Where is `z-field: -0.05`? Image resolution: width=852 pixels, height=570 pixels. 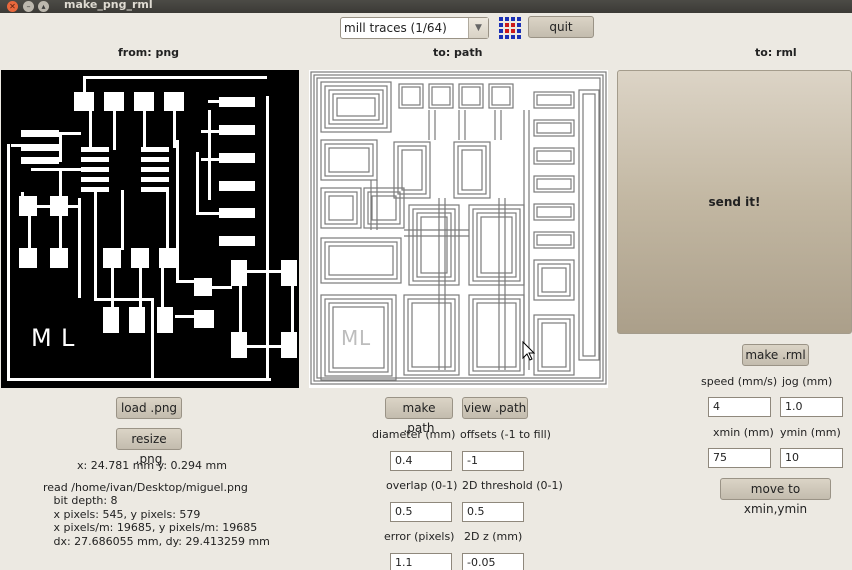 z-field: -0.05 is located at coordinates (493, 561).